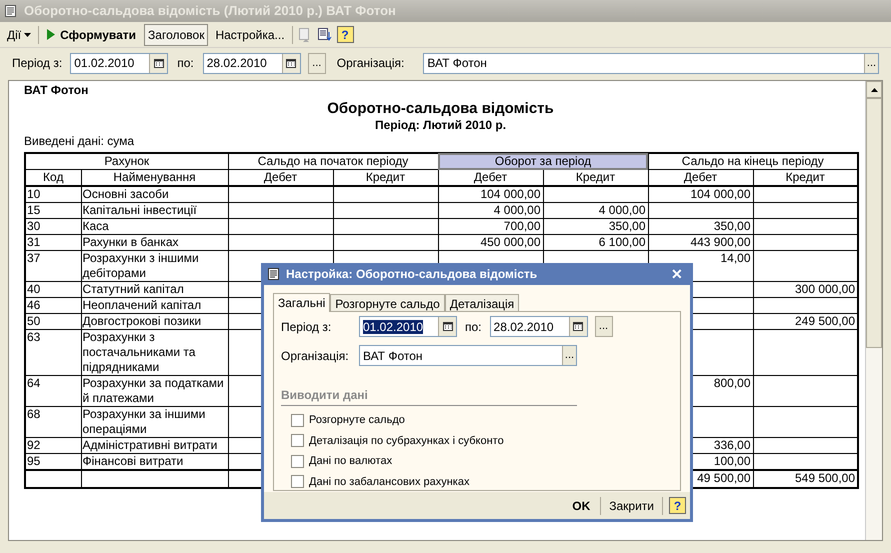 The width and height of the screenshot is (891, 553). Describe the element at coordinates (154, 266) in the screenshot. I see `table-cell: Розрахунки з іншими дебіторами` at that location.